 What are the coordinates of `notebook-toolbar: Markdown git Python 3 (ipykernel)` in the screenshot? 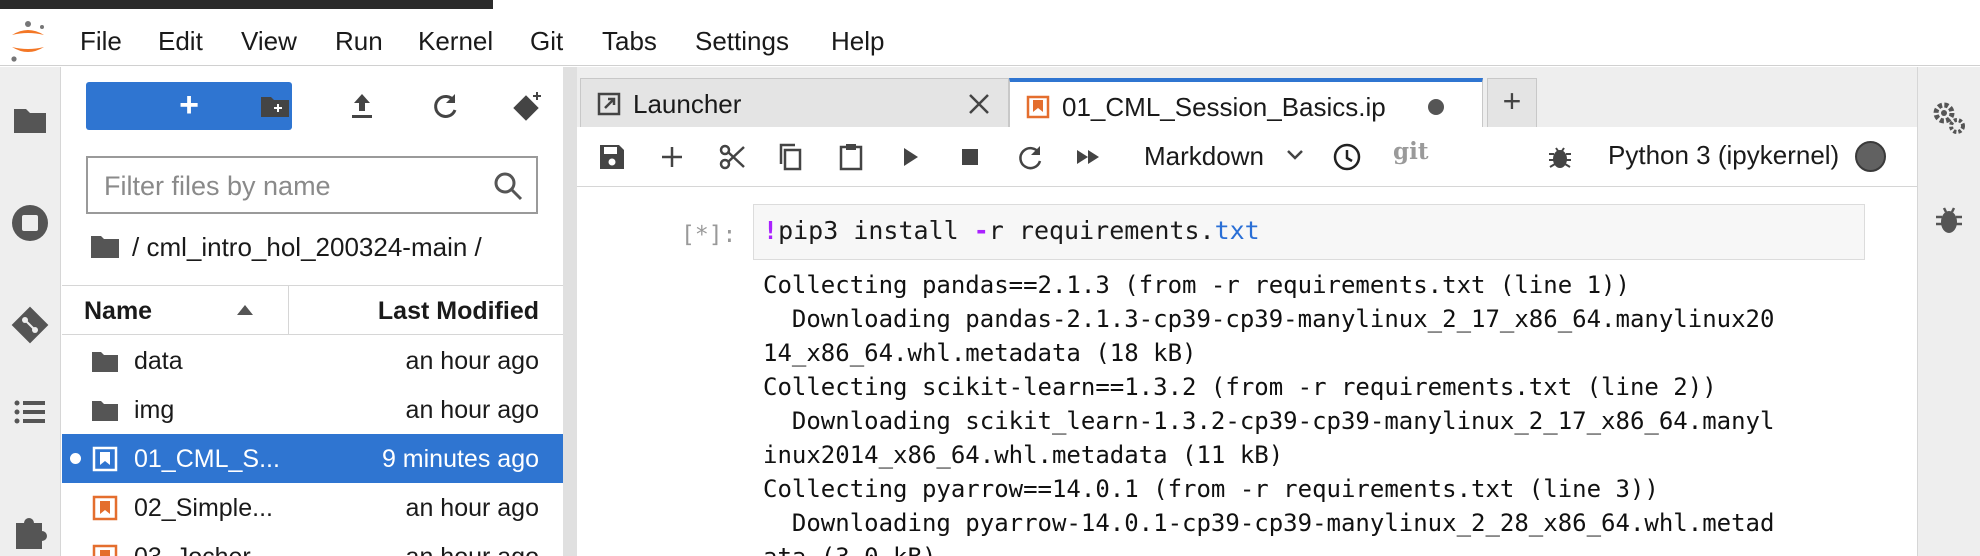 It's located at (1247, 157).